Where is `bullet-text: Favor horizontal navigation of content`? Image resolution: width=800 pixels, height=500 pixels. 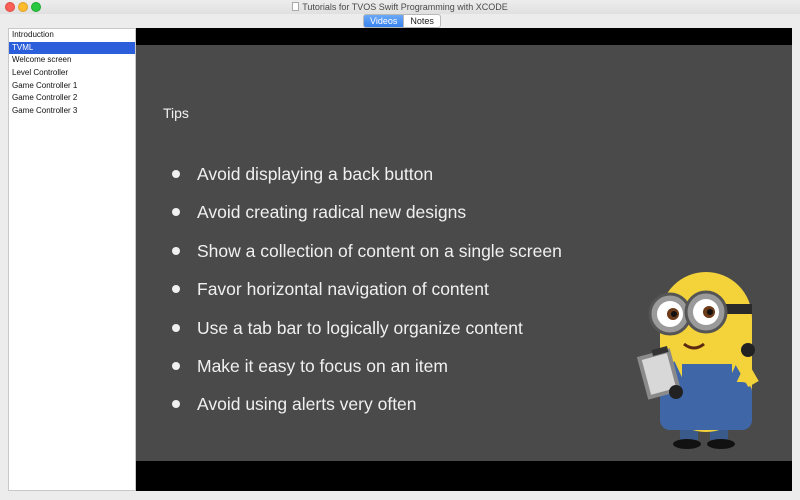
bullet-text: Favor horizontal navigation of content is located at coordinates (343, 289).